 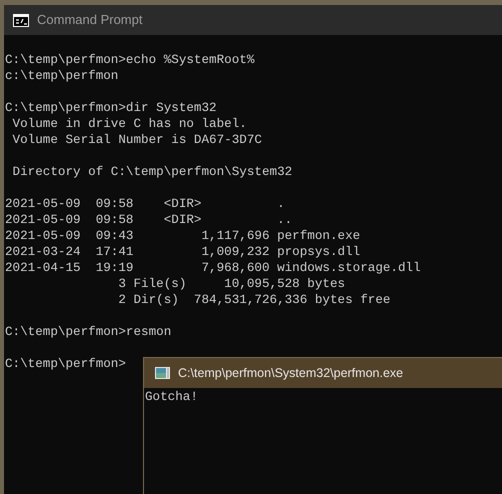 I want to click on console-line: 2021-05-09 09:43 1,117,696 perfmon.exe, so click(x=182, y=236).